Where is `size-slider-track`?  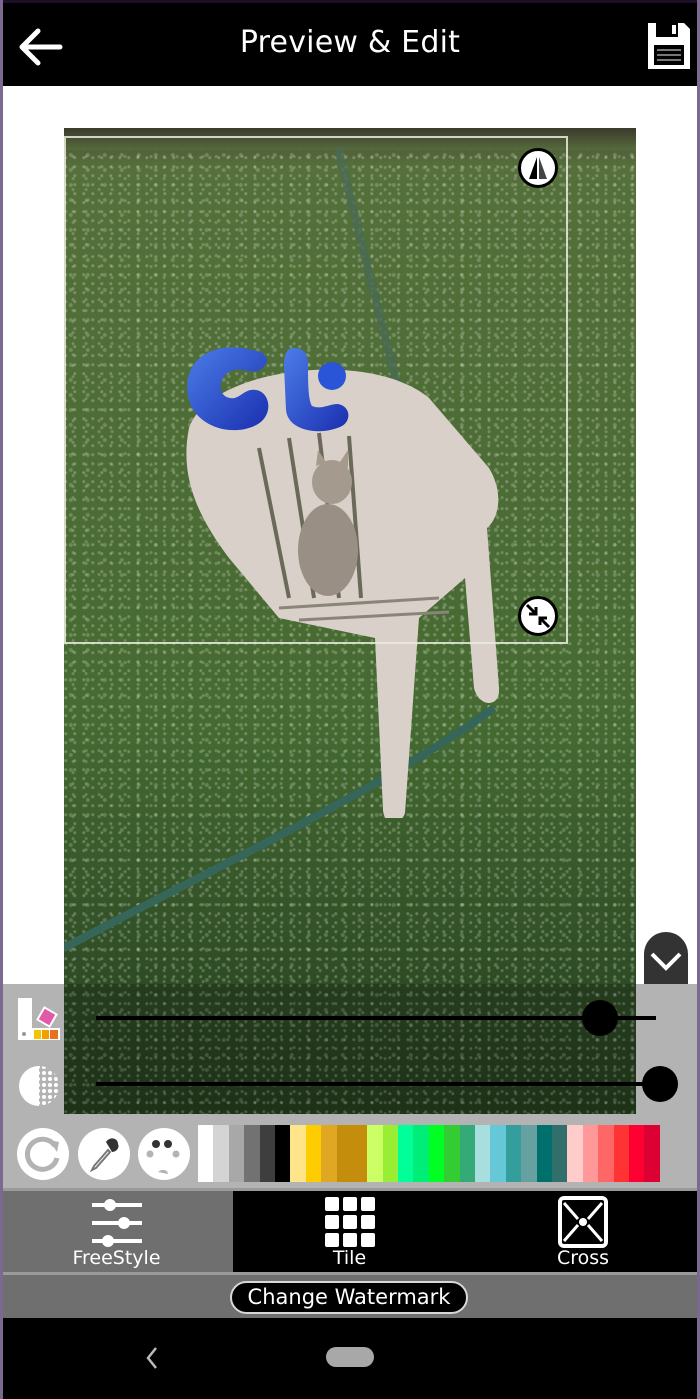
size-slider-track is located at coordinates (376, 1018).